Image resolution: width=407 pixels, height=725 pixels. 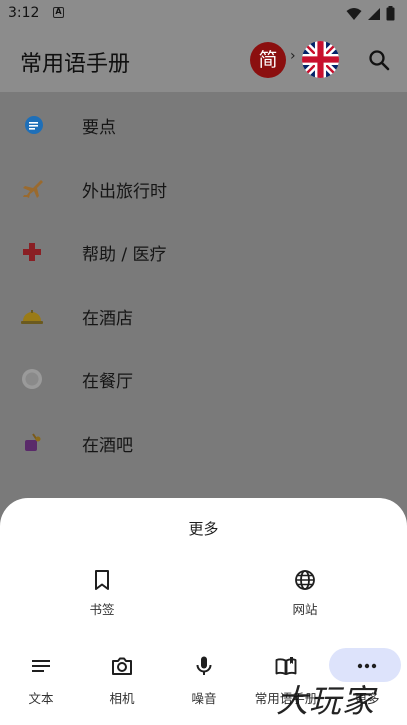 I want to click on nav-item-camera: 相机, so click(x=122, y=677).